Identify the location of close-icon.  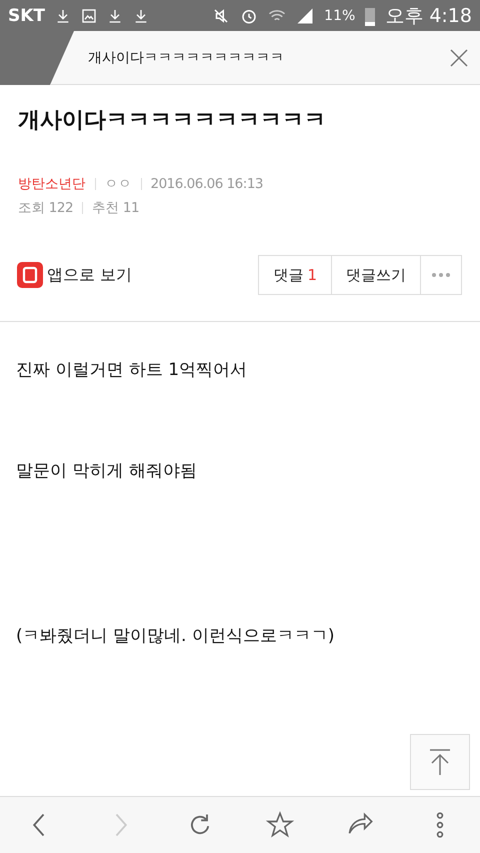
(459, 57).